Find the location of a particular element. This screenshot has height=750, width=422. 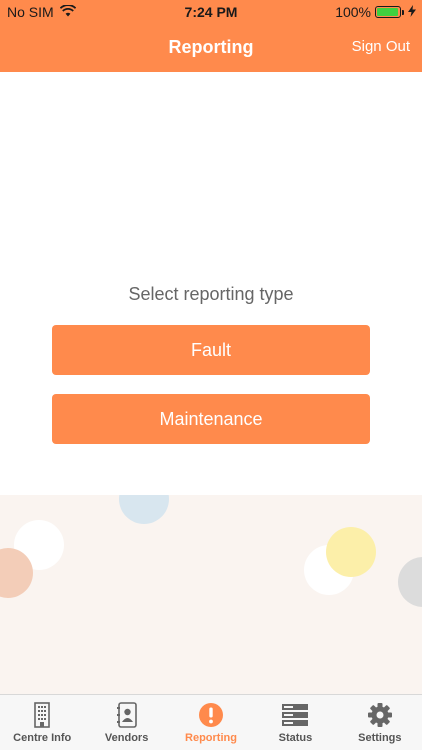

tab-label: Settings is located at coordinates (380, 738).